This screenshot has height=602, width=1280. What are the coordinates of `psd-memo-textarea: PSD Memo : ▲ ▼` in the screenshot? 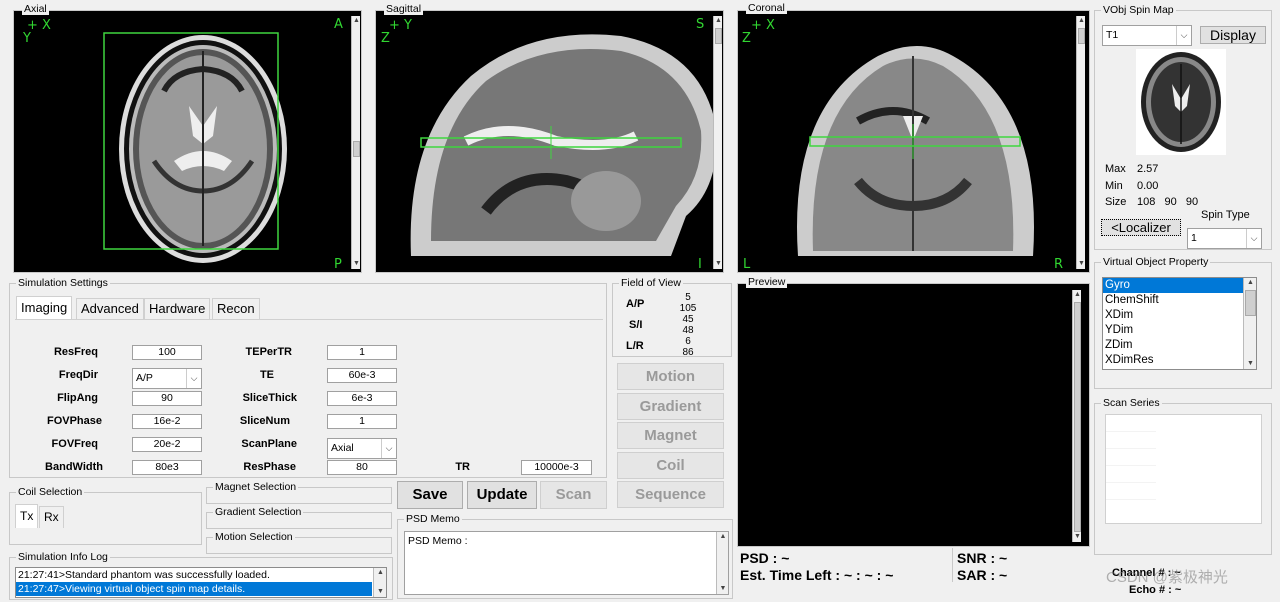 It's located at (566, 563).